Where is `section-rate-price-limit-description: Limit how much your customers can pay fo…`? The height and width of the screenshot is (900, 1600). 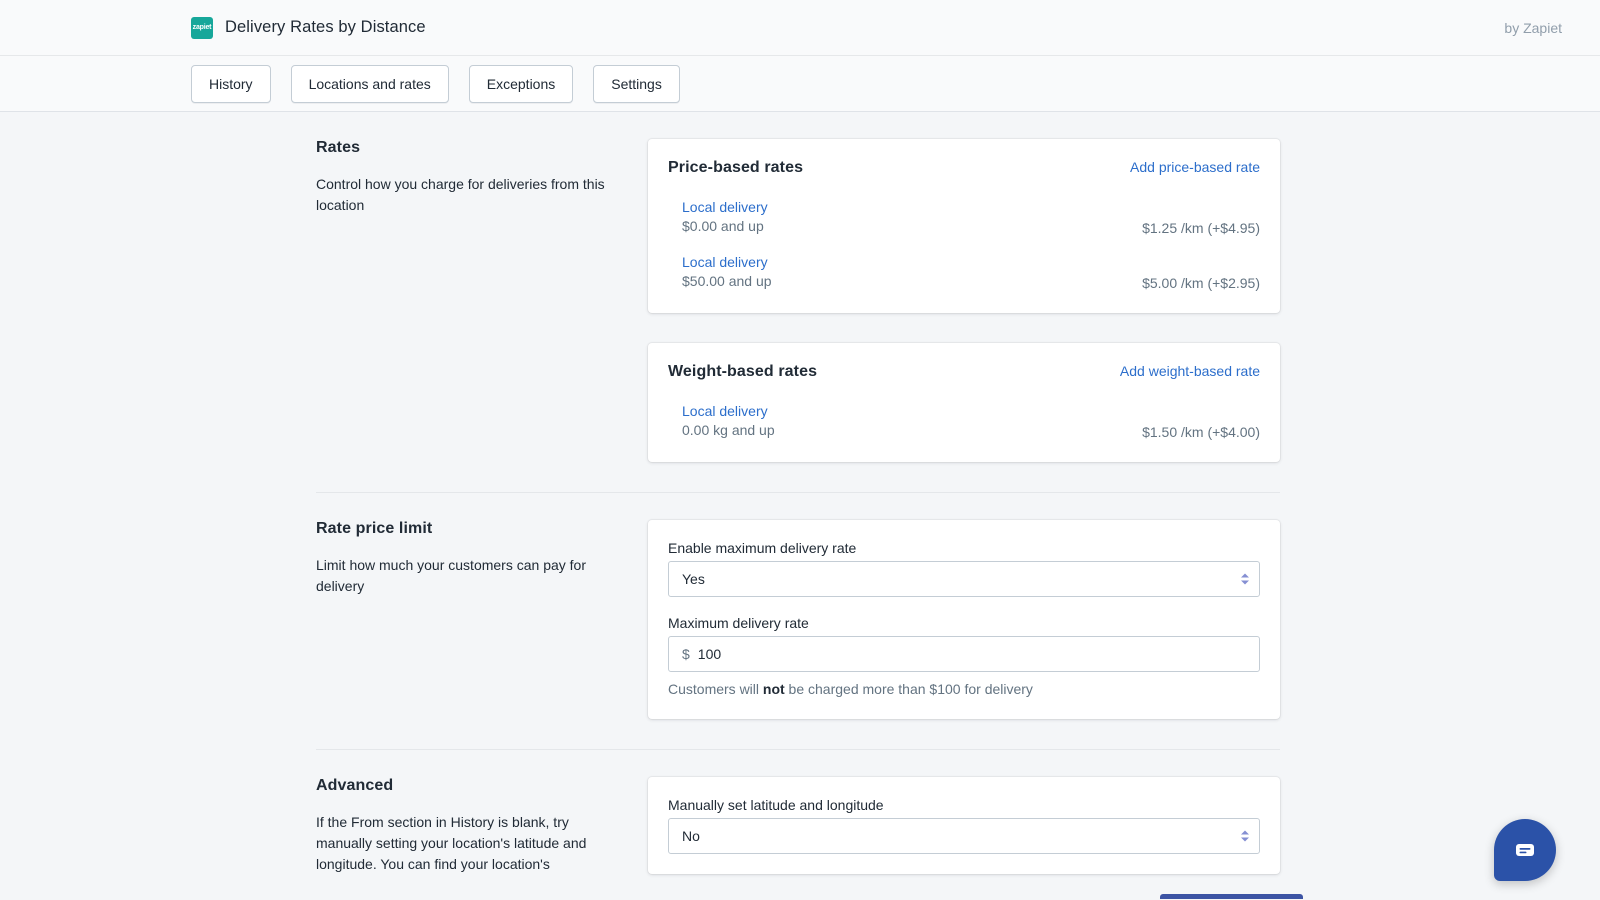 section-rate-price-limit-description: Limit how much your customers can pay fo… is located at coordinates (451, 575).